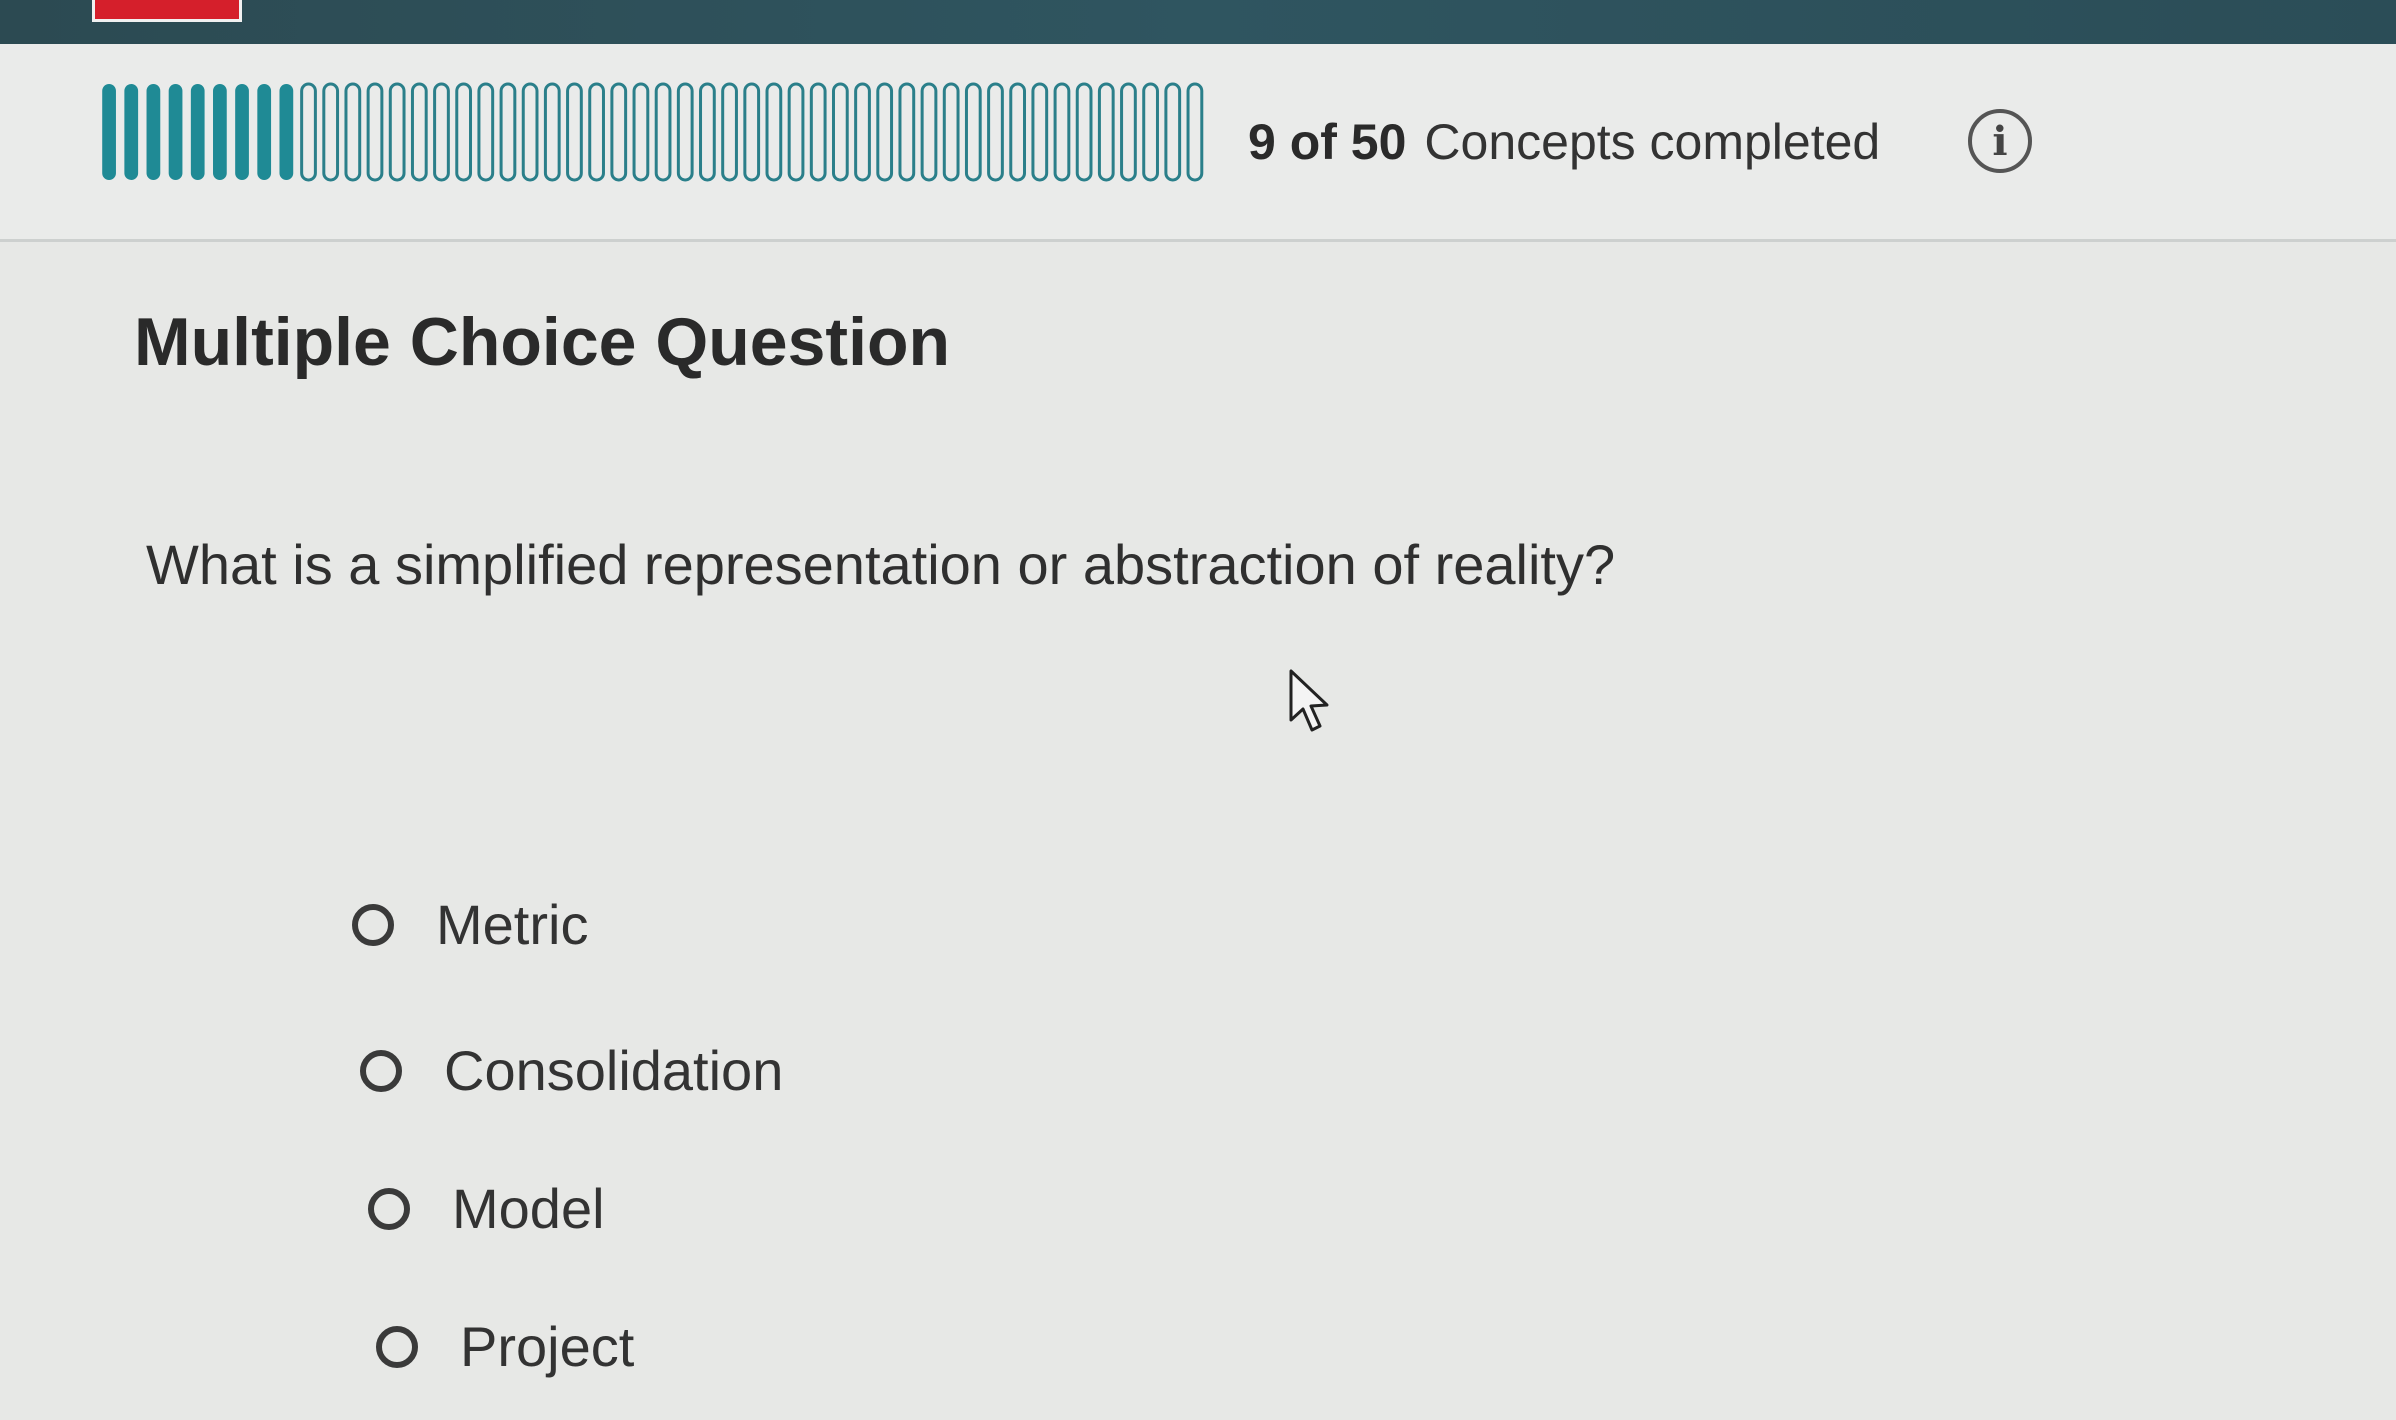 The image size is (2396, 1420). What do you see at coordinates (1198, 22) in the screenshot?
I see `top-app-bar` at bounding box center [1198, 22].